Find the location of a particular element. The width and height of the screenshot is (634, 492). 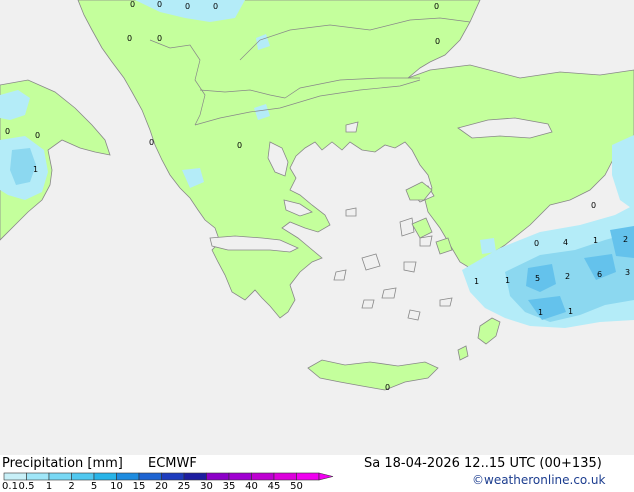

legend-tick-label: 2 is located at coordinates (71, 486).